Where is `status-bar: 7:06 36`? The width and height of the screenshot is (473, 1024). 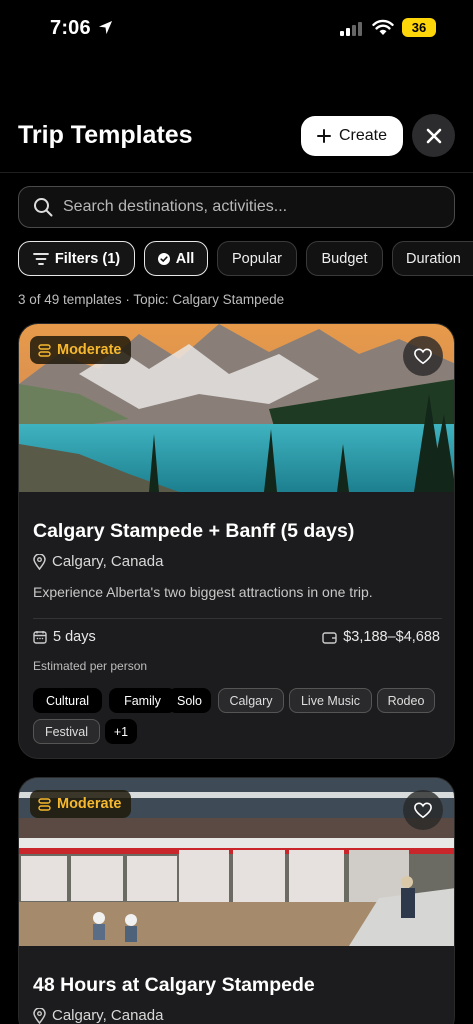 status-bar: 7:06 36 is located at coordinates (236, 29).